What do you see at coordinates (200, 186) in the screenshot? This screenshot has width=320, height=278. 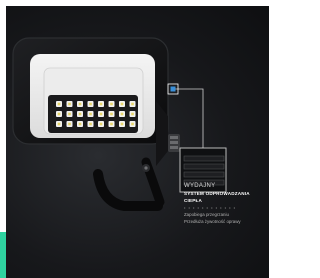 I see `caption-title: WYDAJNY` at bounding box center [200, 186].